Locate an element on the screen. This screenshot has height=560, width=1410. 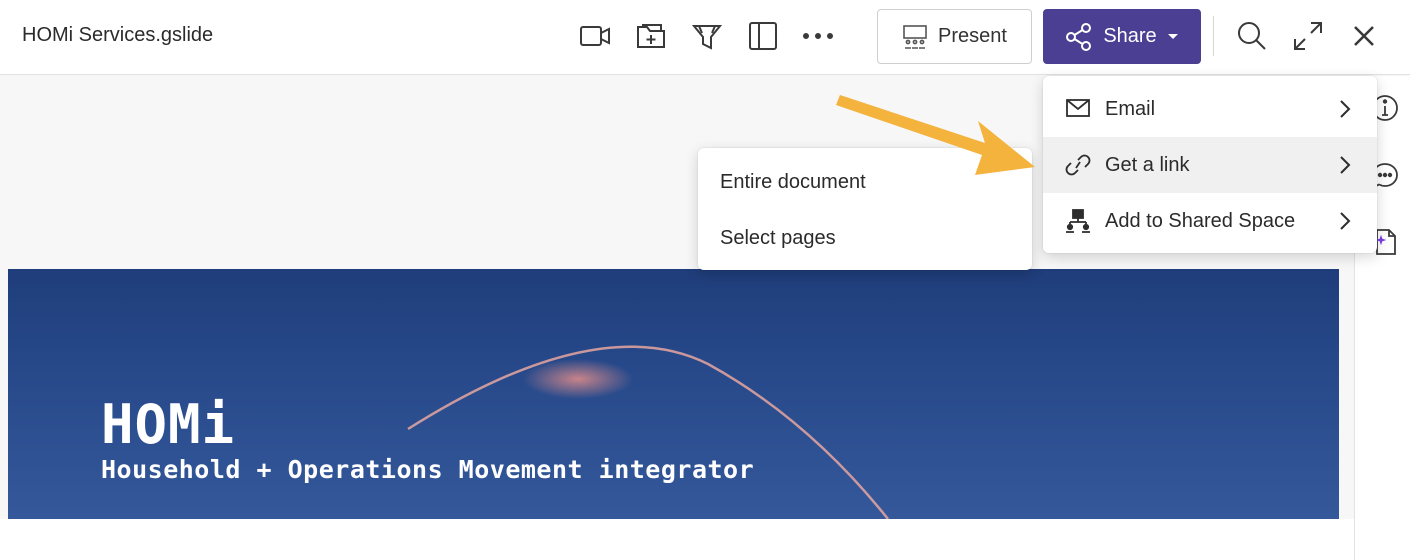
entire-document-option: Entire document is located at coordinates (865, 181).